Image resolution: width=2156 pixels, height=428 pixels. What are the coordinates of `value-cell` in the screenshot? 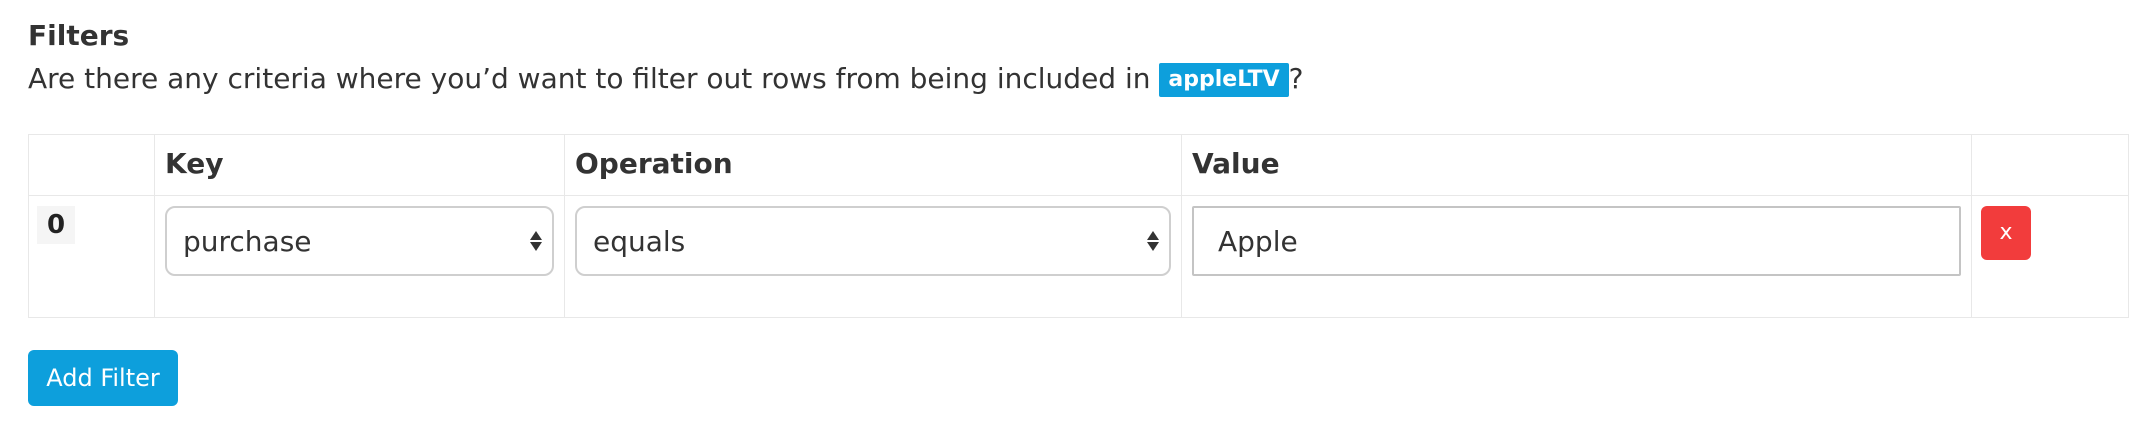 It's located at (1576, 256).